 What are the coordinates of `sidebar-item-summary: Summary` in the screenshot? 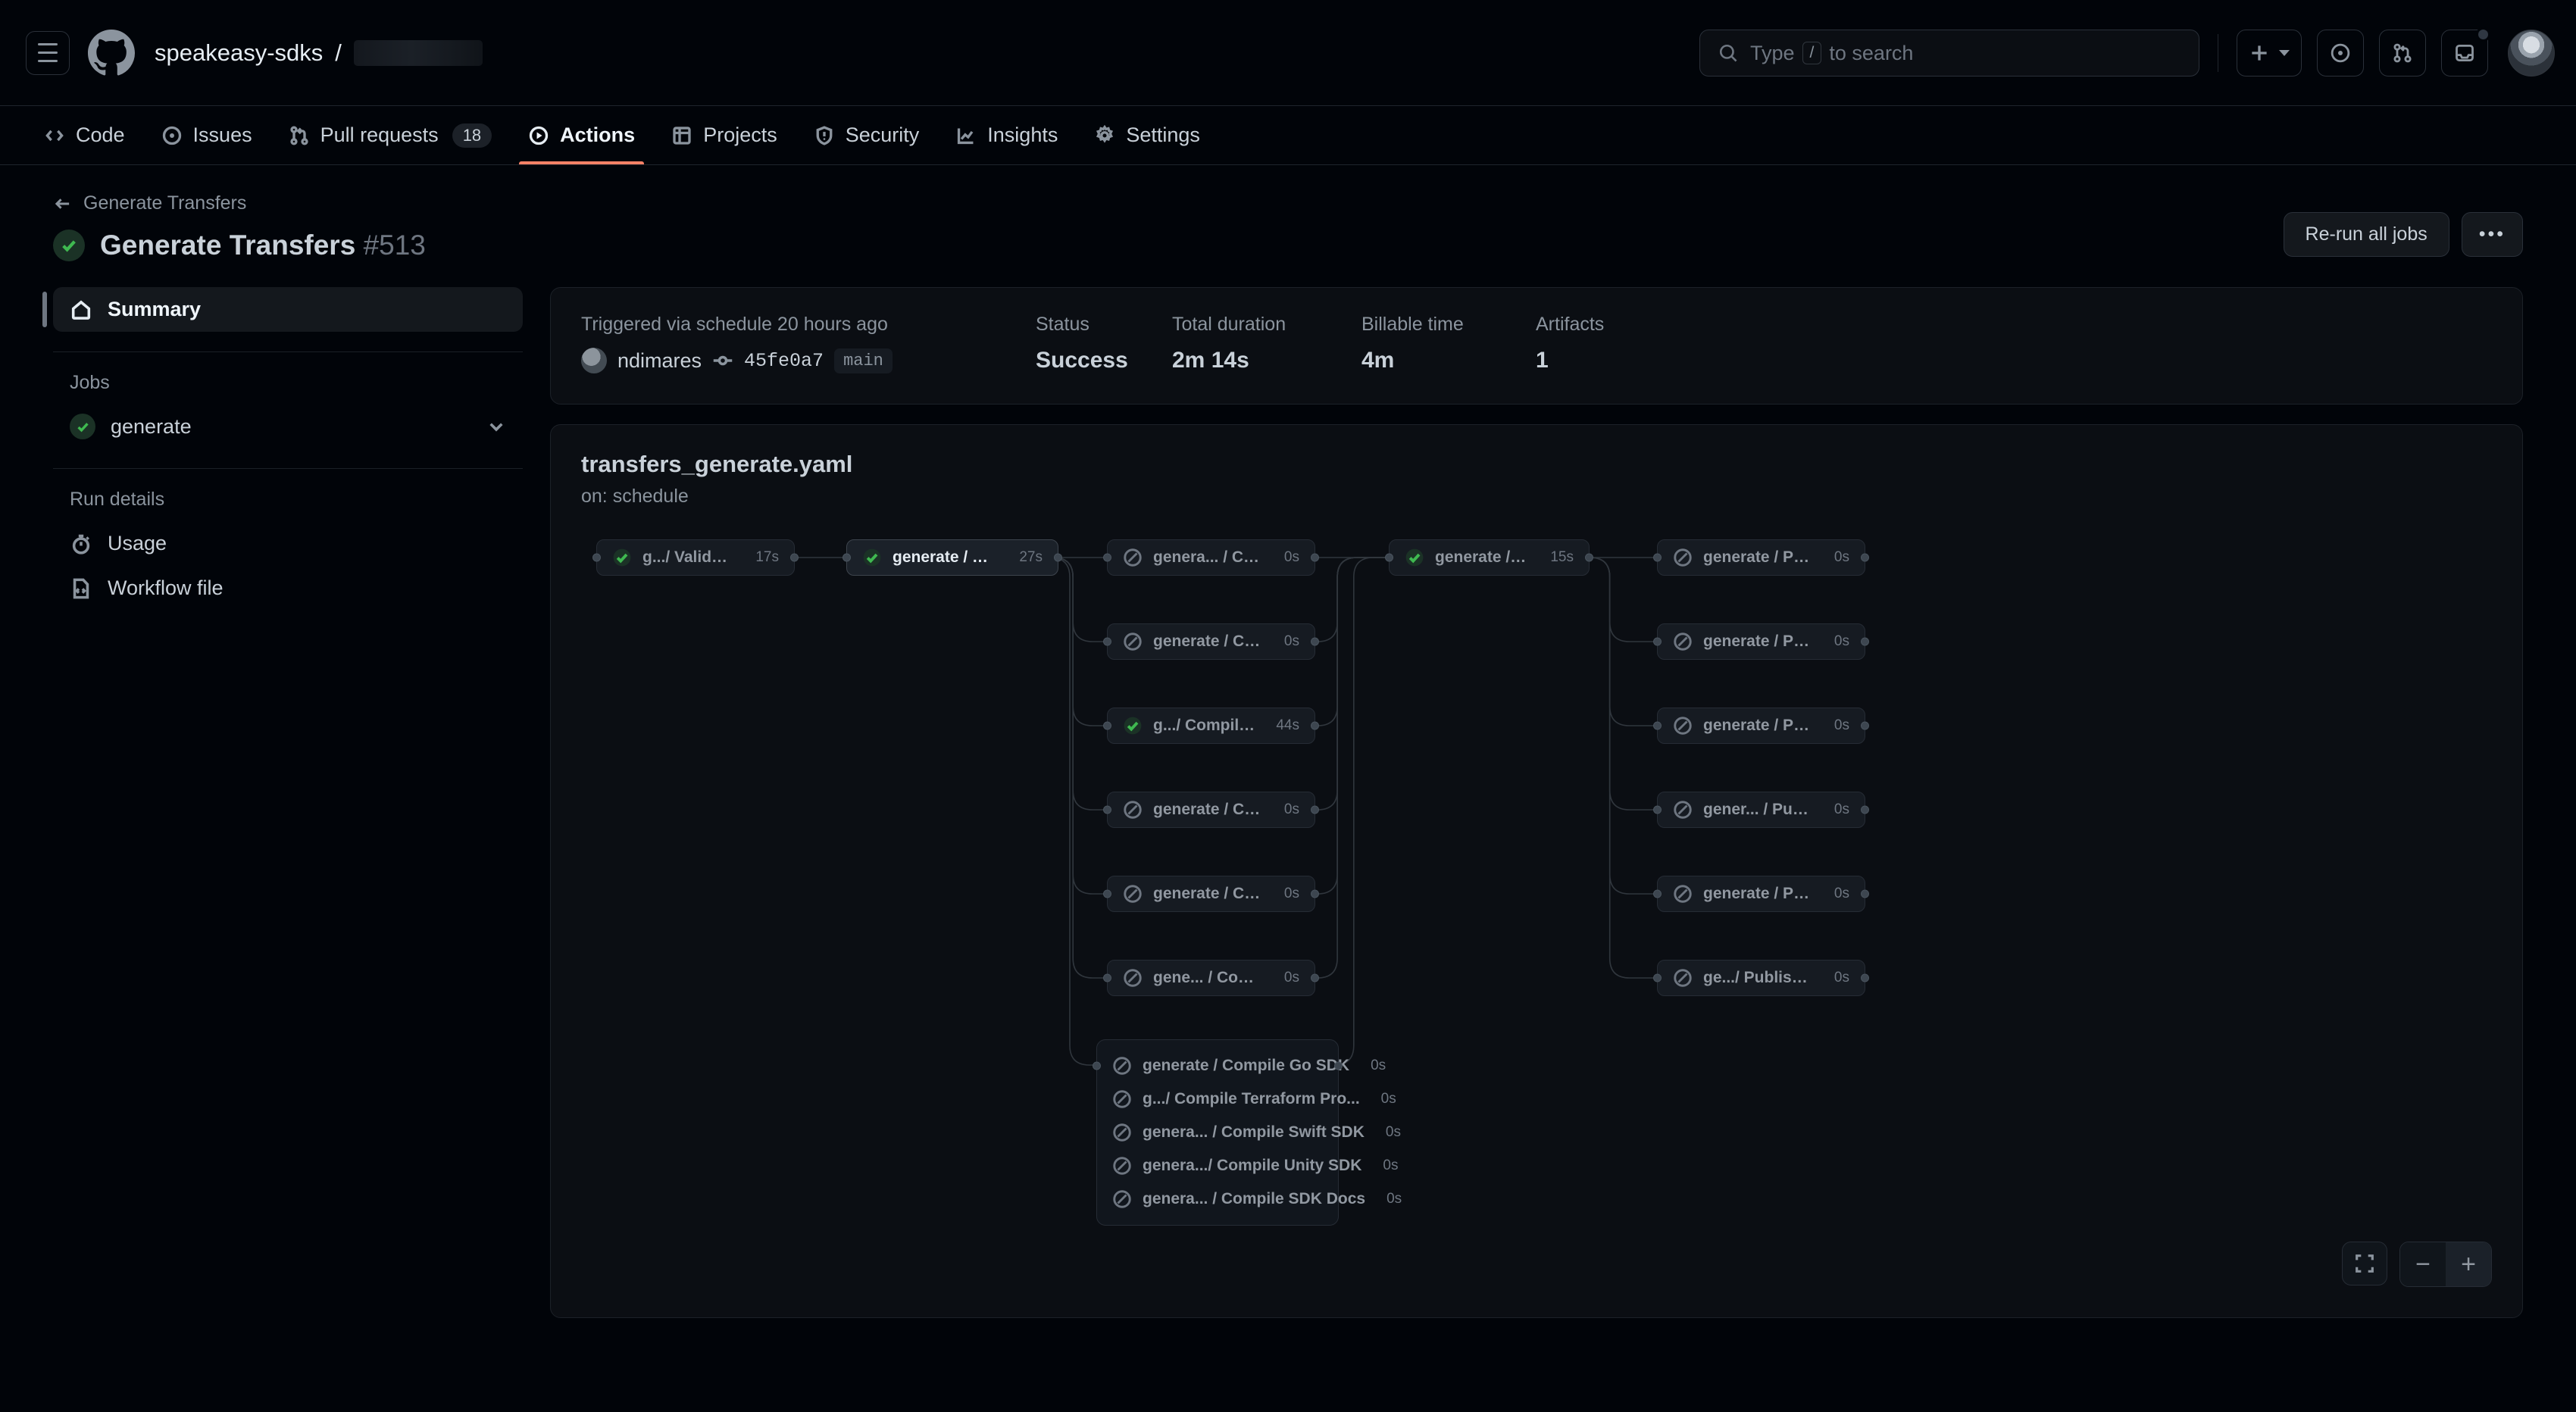 It's located at (282, 309).